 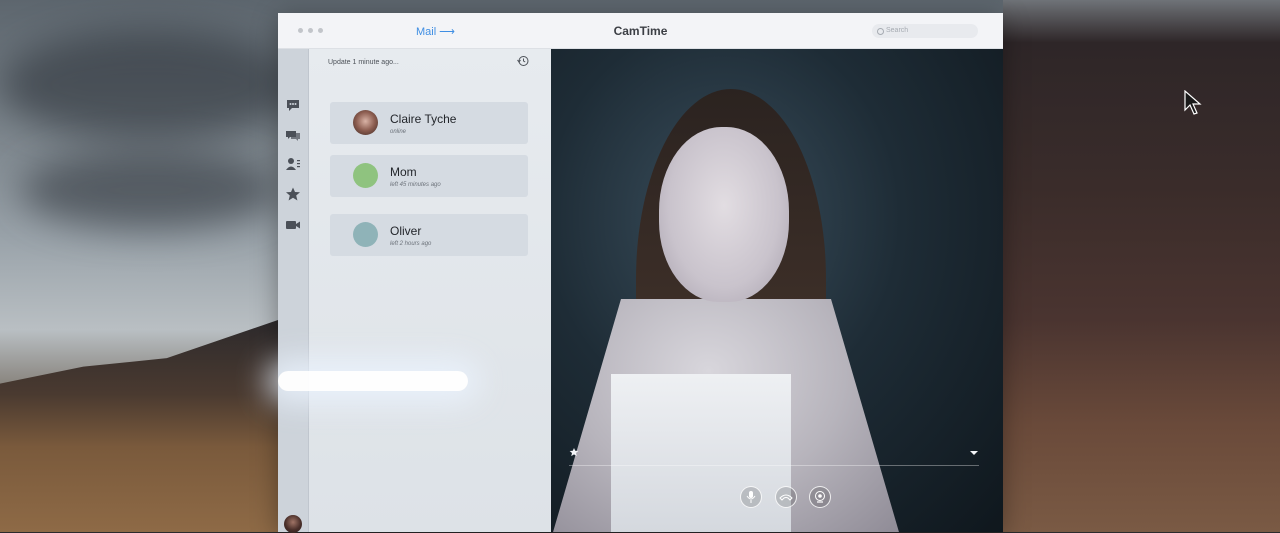 What do you see at coordinates (411, 244) in the screenshot?
I see `contact-status: left 2 hours ago` at bounding box center [411, 244].